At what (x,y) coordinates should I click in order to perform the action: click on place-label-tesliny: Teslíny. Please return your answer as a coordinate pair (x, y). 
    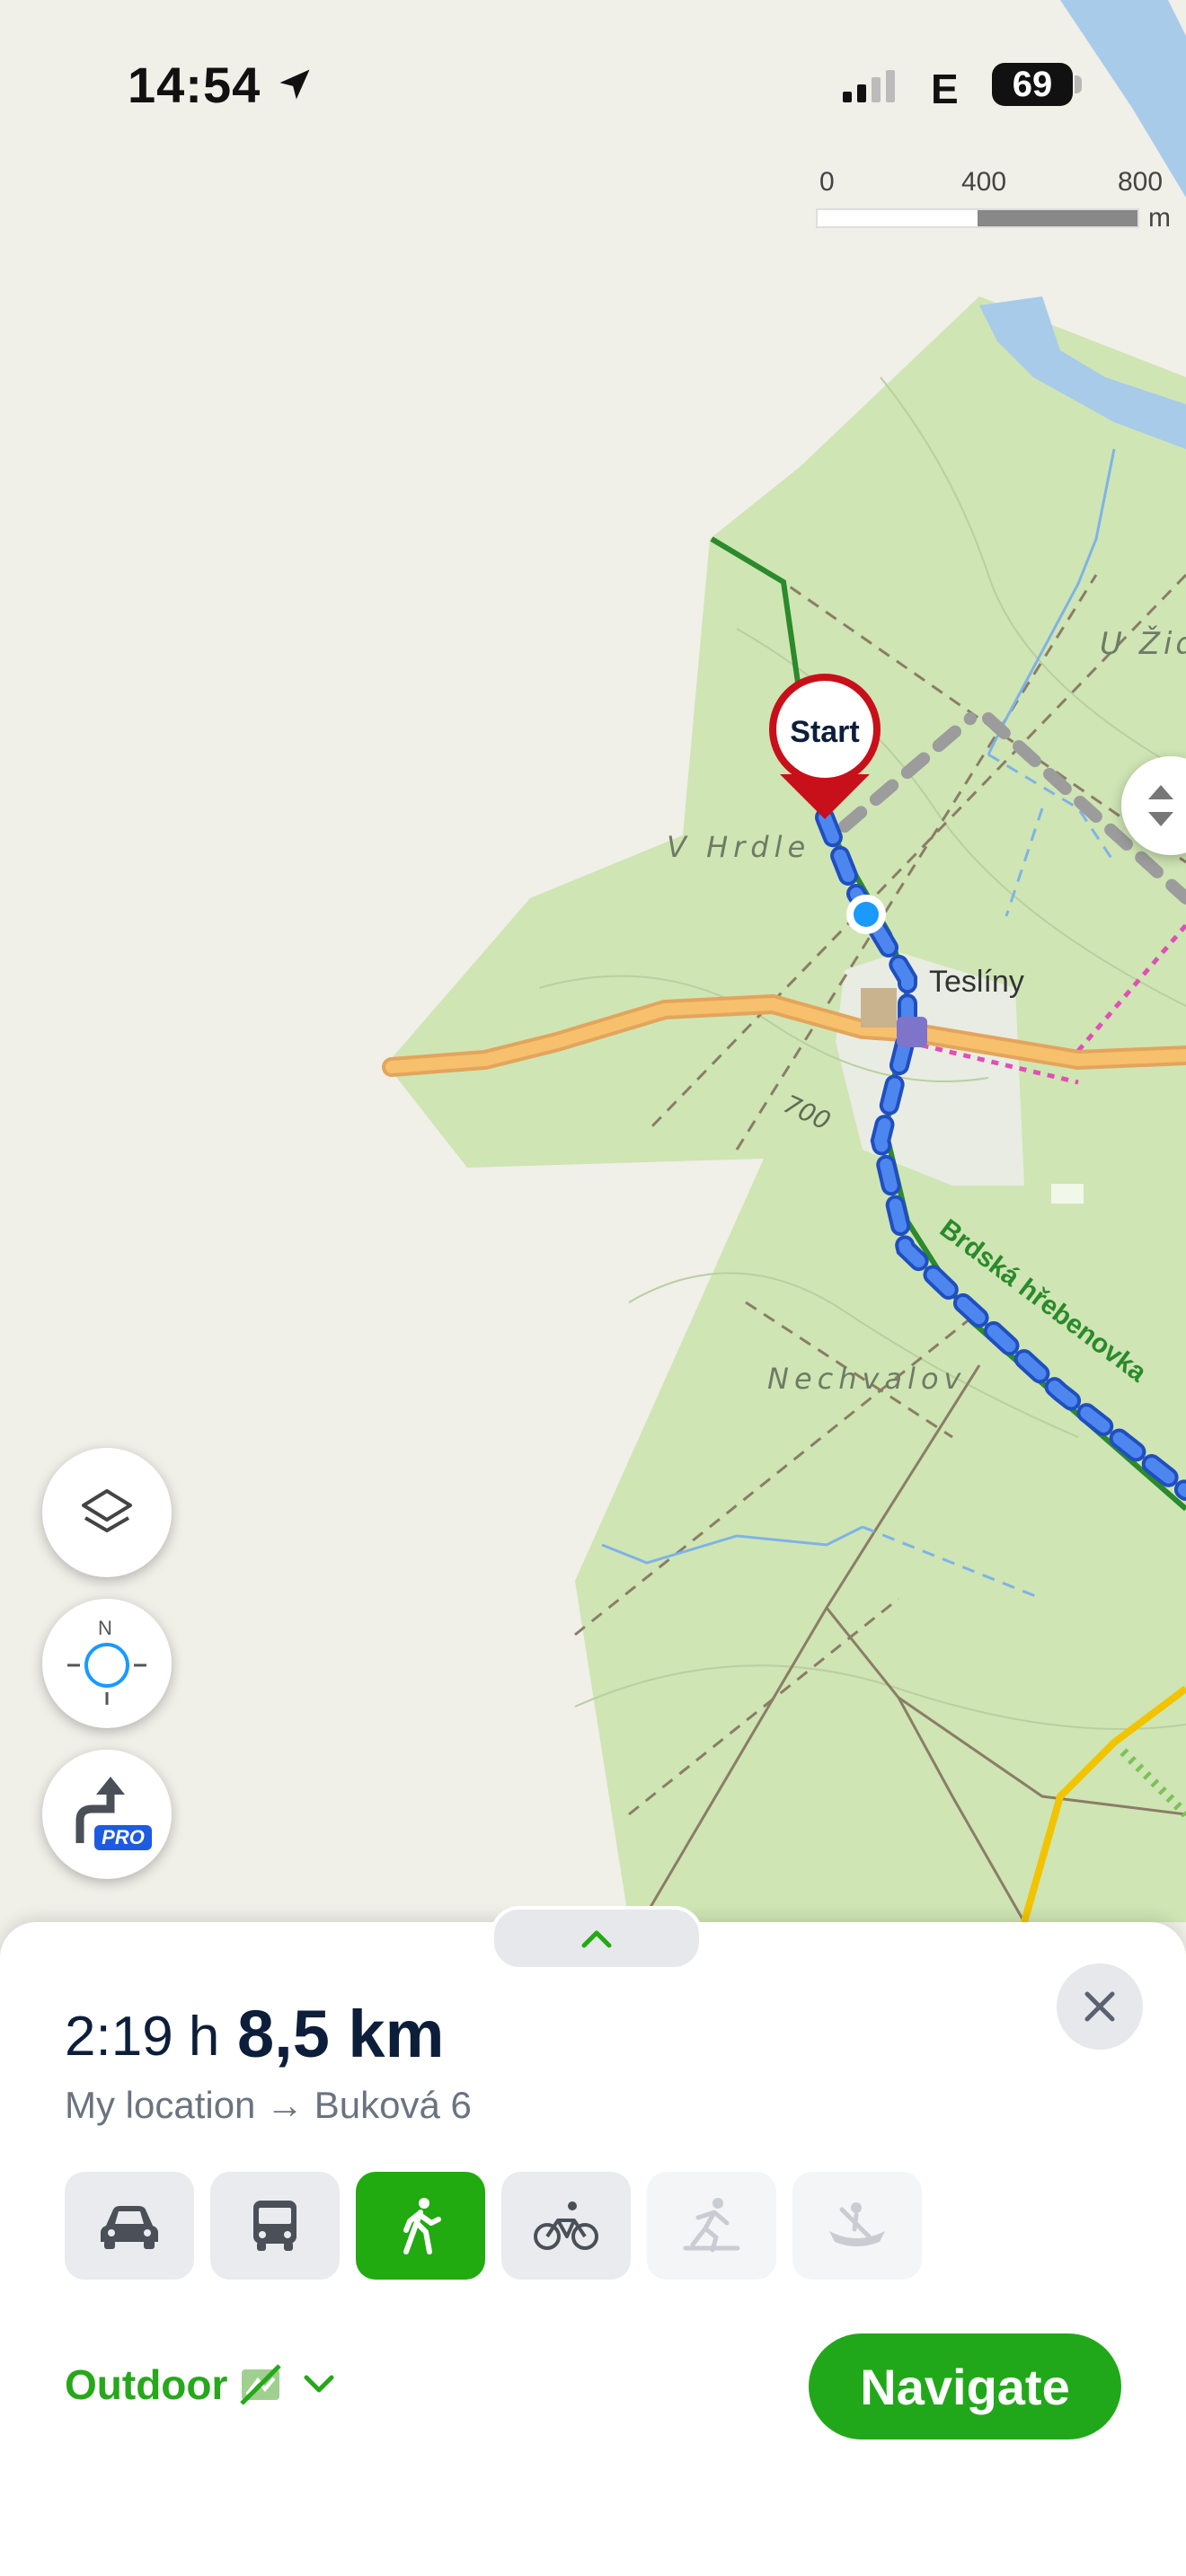
    Looking at the image, I should click on (976, 982).